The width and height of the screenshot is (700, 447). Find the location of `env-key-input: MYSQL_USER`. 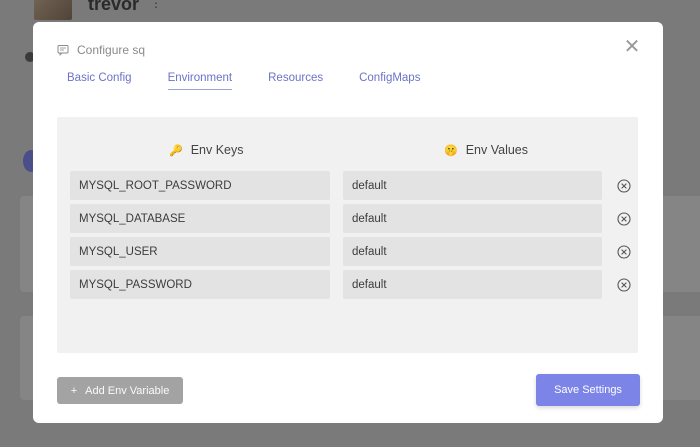

env-key-input: MYSQL_USER is located at coordinates (200, 251).